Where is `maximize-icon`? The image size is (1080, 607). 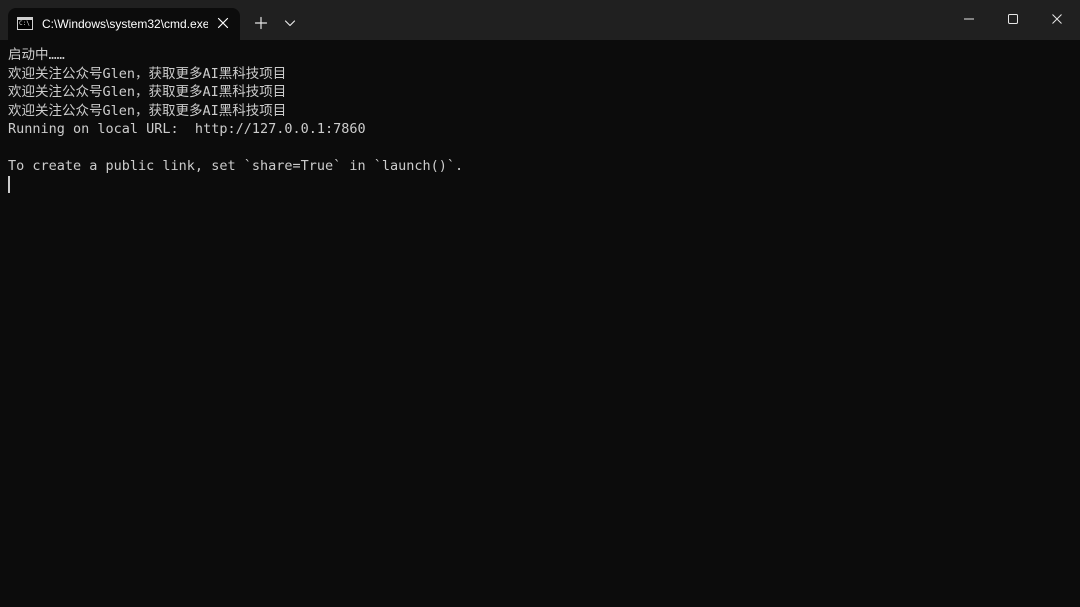 maximize-icon is located at coordinates (1013, 19).